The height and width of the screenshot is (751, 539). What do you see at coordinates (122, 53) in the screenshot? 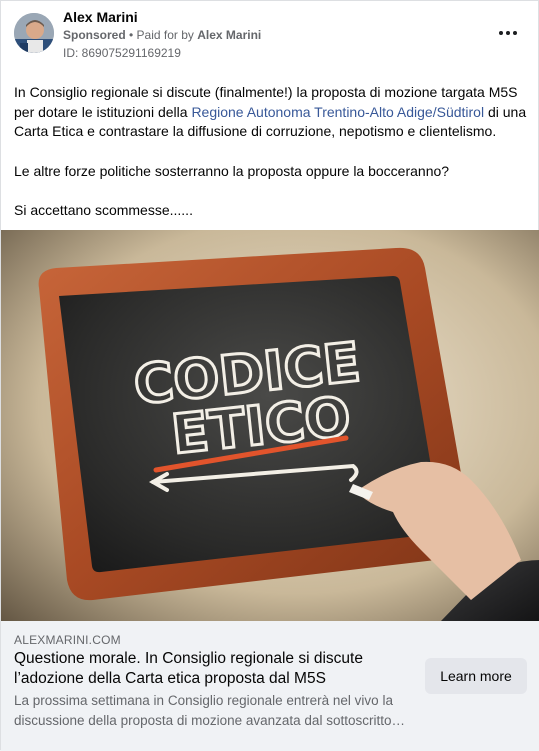
I see `ad-id: ID: 869075291169219` at bounding box center [122, 53].